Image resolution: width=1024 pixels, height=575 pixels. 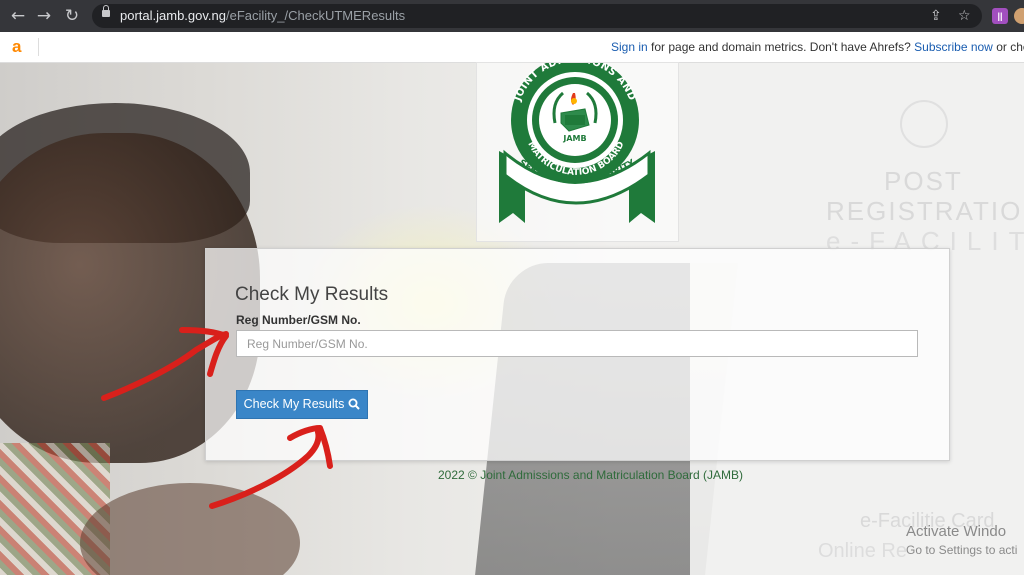 I want to click on subscribe-link: Subscribe now, so click(x=953, y=47).